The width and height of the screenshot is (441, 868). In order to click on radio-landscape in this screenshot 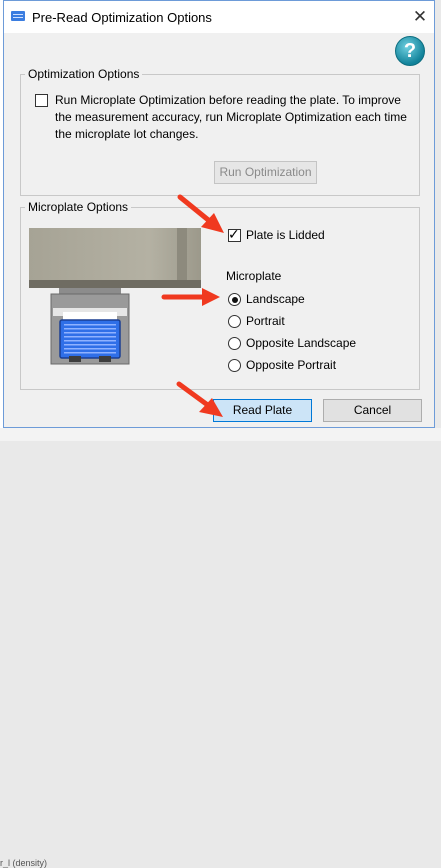, I will do `click(234, 299)`.